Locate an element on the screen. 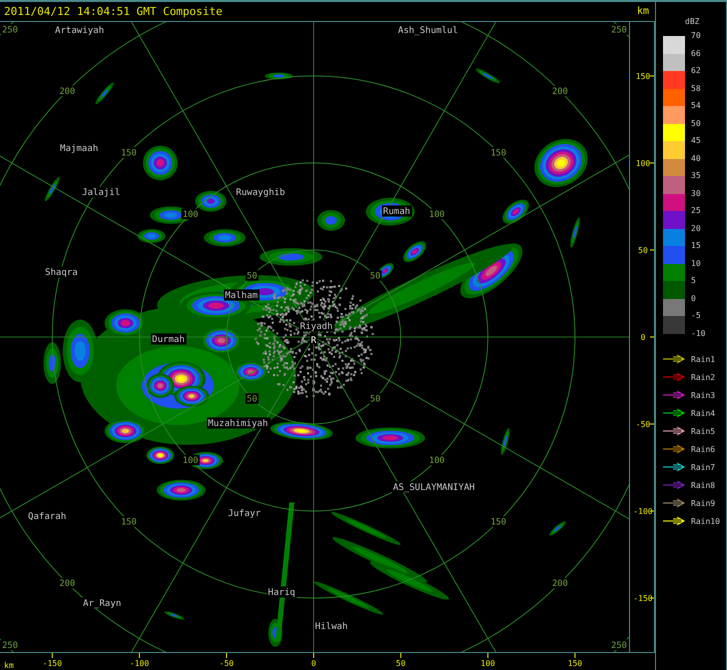 The image size is (727, 670). legend-value: 45 is located at coordinates (696, 142).